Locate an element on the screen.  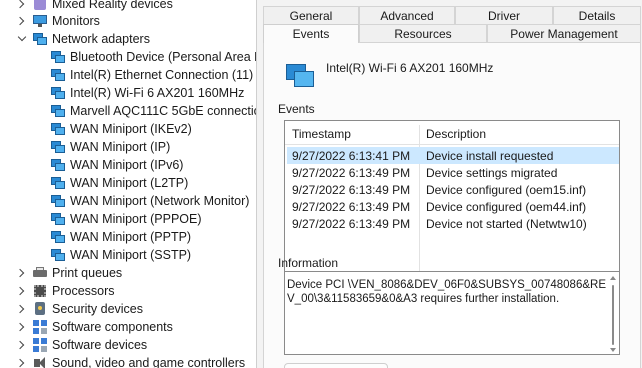
event-timestamp: 9/27/2022 6:13:41 PM is located at coordinates (351, 156).